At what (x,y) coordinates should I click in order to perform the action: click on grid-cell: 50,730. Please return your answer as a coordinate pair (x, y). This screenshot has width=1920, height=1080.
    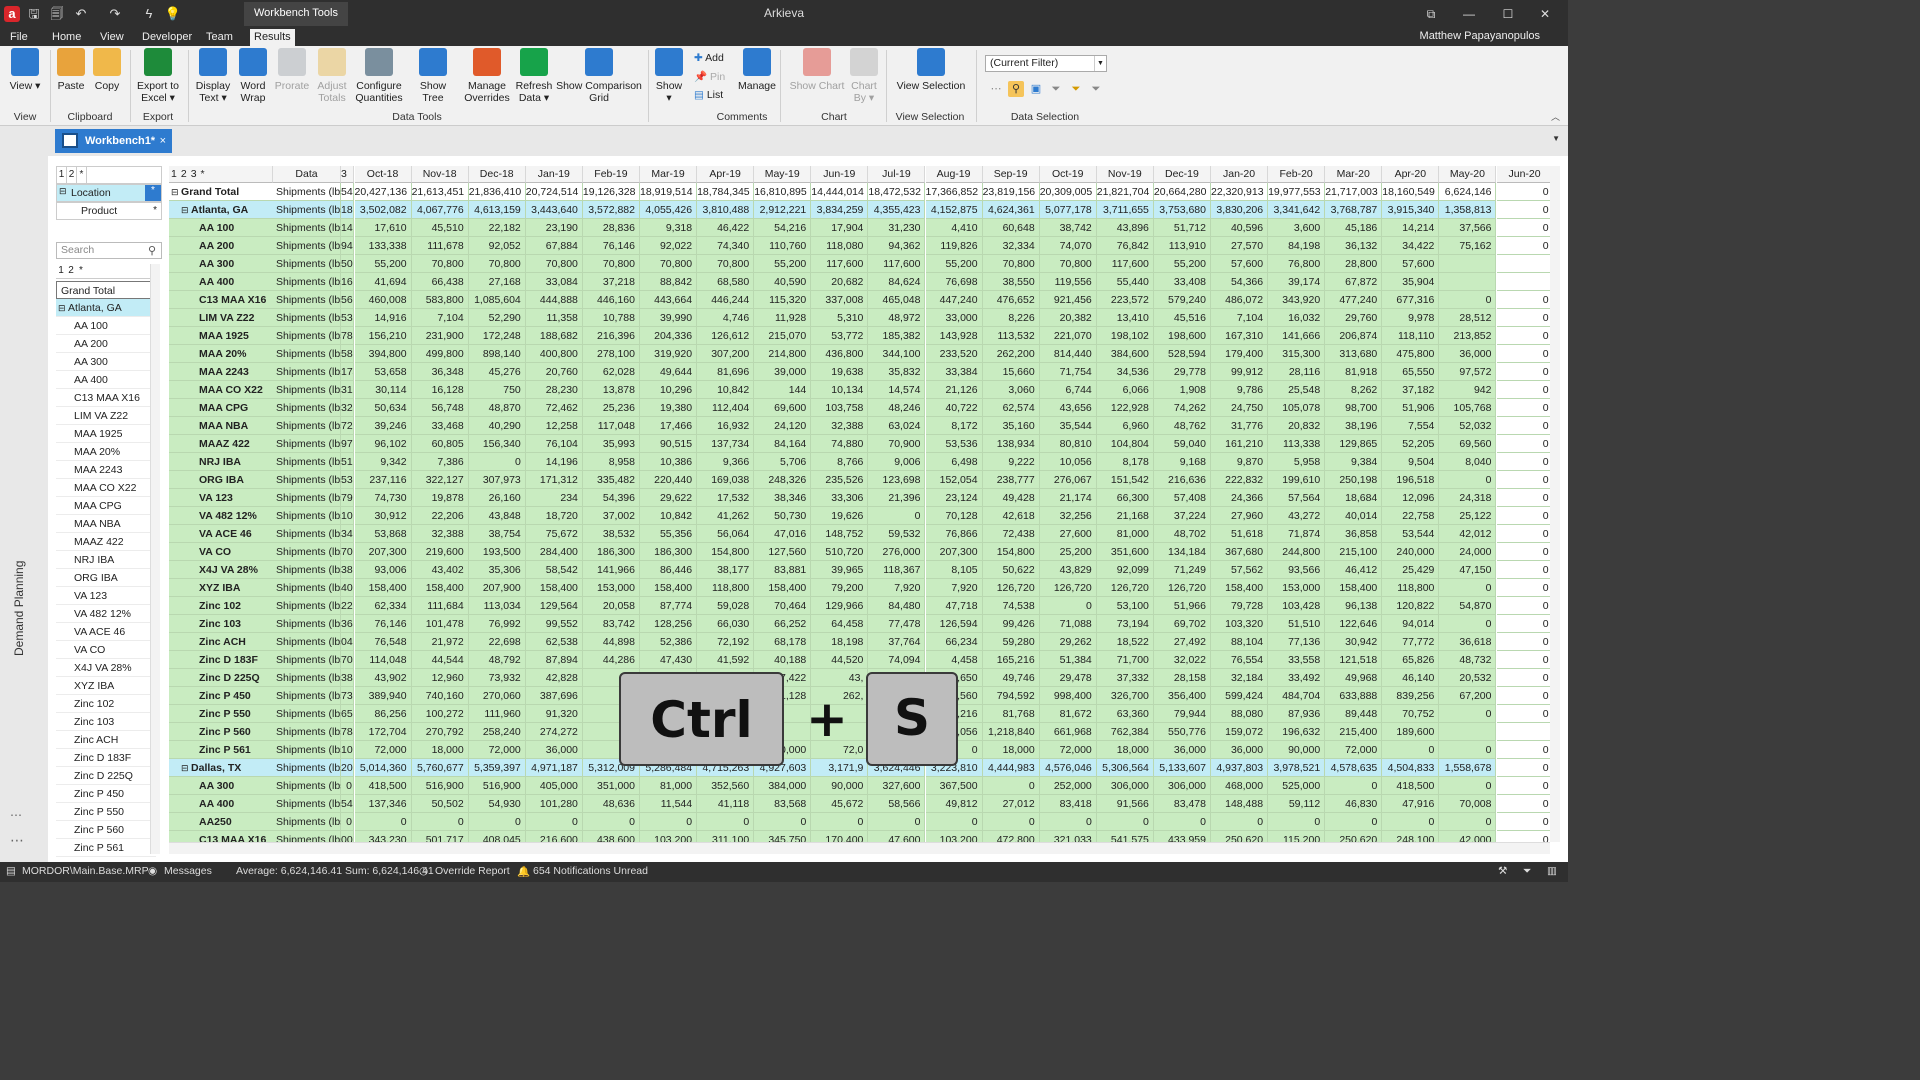
    Looking at the image, I should click on (783, 516).